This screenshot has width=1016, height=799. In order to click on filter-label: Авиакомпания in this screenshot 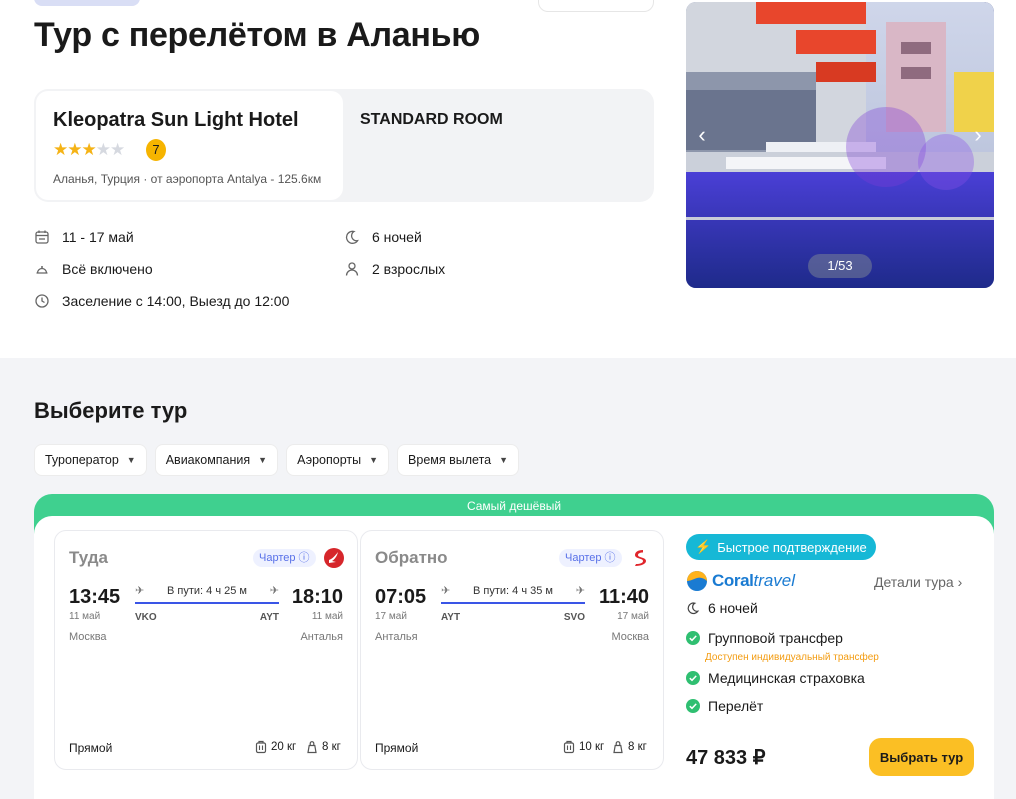, I will do `click(208, 460)`.